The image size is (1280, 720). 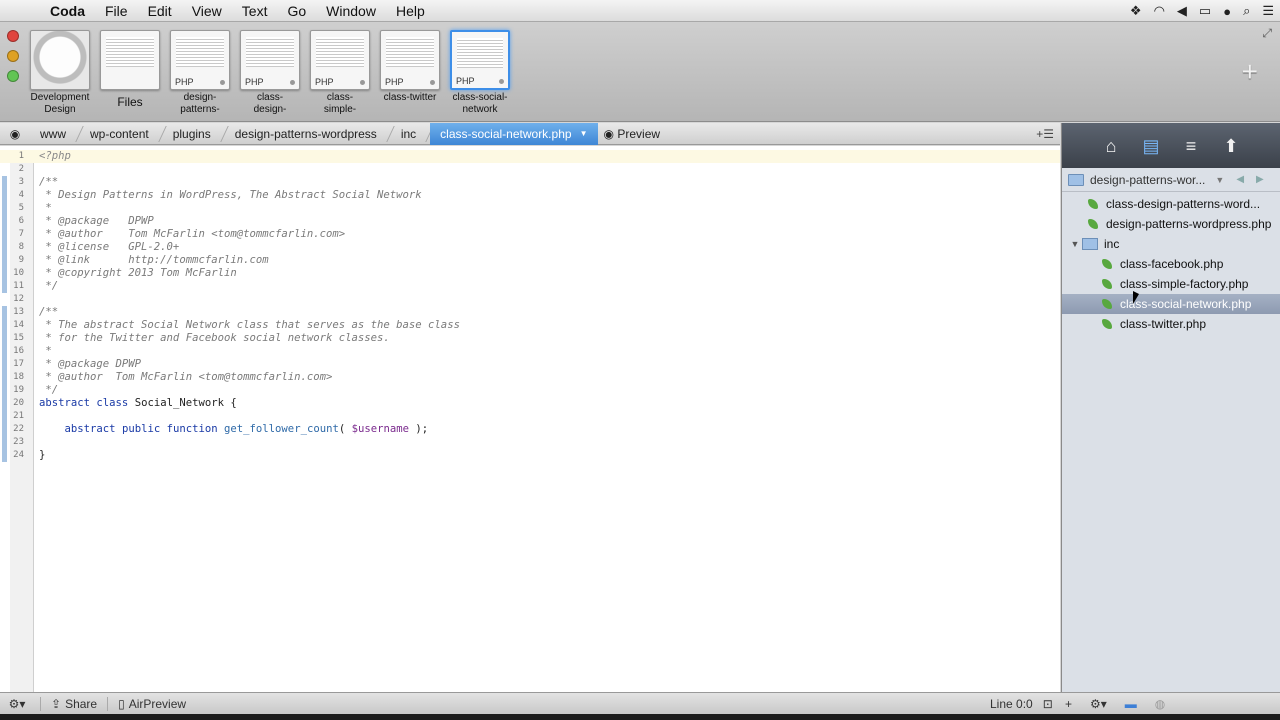 What do you see at coordinates (1160, 704) in the screenshot?
I see `sync-icon: ◍` at bounding box center [1160, 704].